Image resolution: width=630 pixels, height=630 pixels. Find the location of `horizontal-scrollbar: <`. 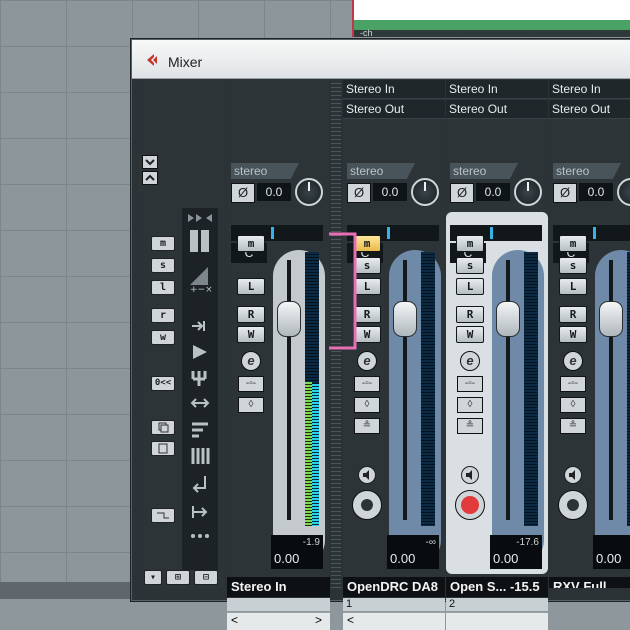

horizontal-scrollbar: < is located at coordinates (394, 621).